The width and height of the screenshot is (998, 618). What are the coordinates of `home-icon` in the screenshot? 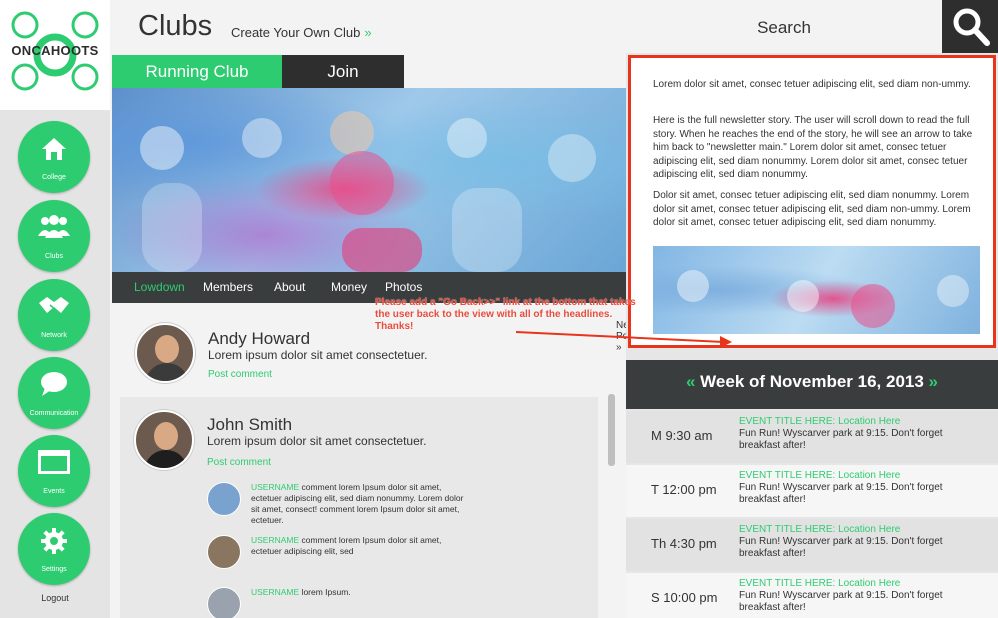 It's located at (54, 149).